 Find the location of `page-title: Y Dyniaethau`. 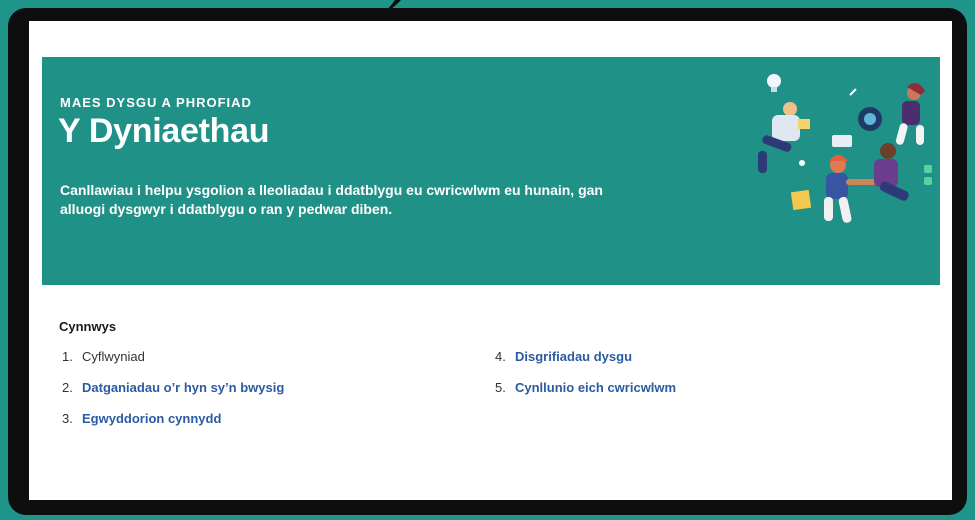

page-title: Y Dyniaethau is located at coordinates (164, 131).